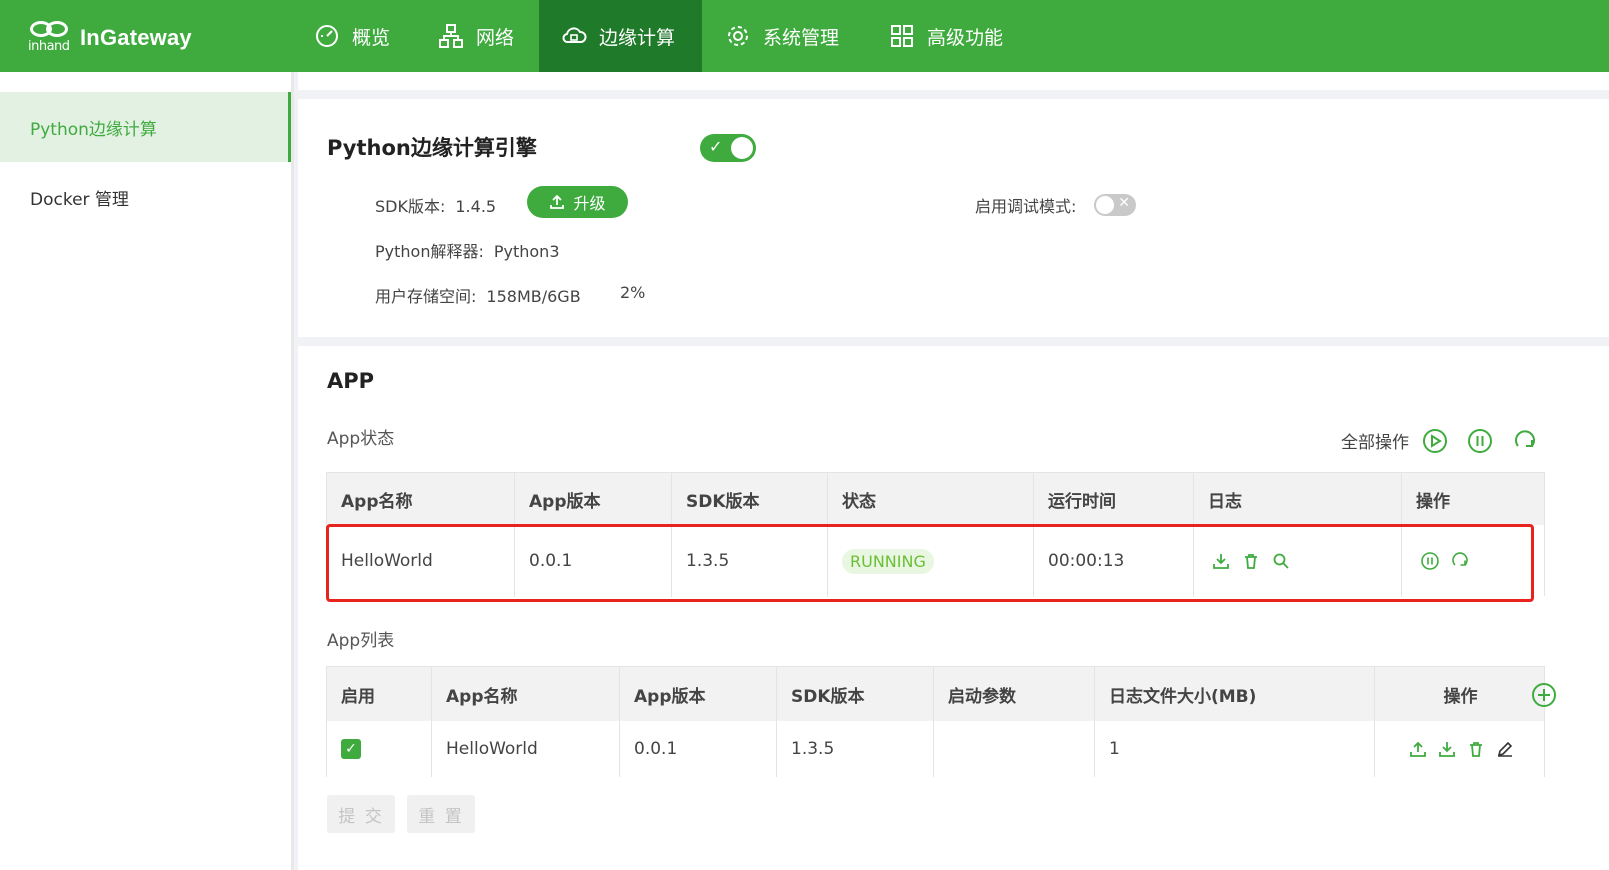  Describe the element at coordinates (931, 499) in the screenshot. I see `col-status: 状态` at that location.